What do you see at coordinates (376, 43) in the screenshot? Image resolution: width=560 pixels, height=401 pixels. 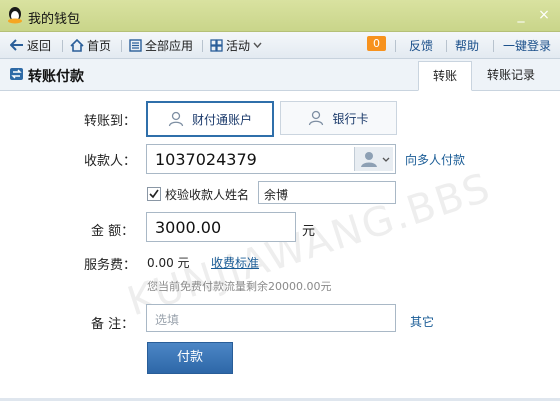 I see `notification-badge: 0` at bounding box center [376, 43].